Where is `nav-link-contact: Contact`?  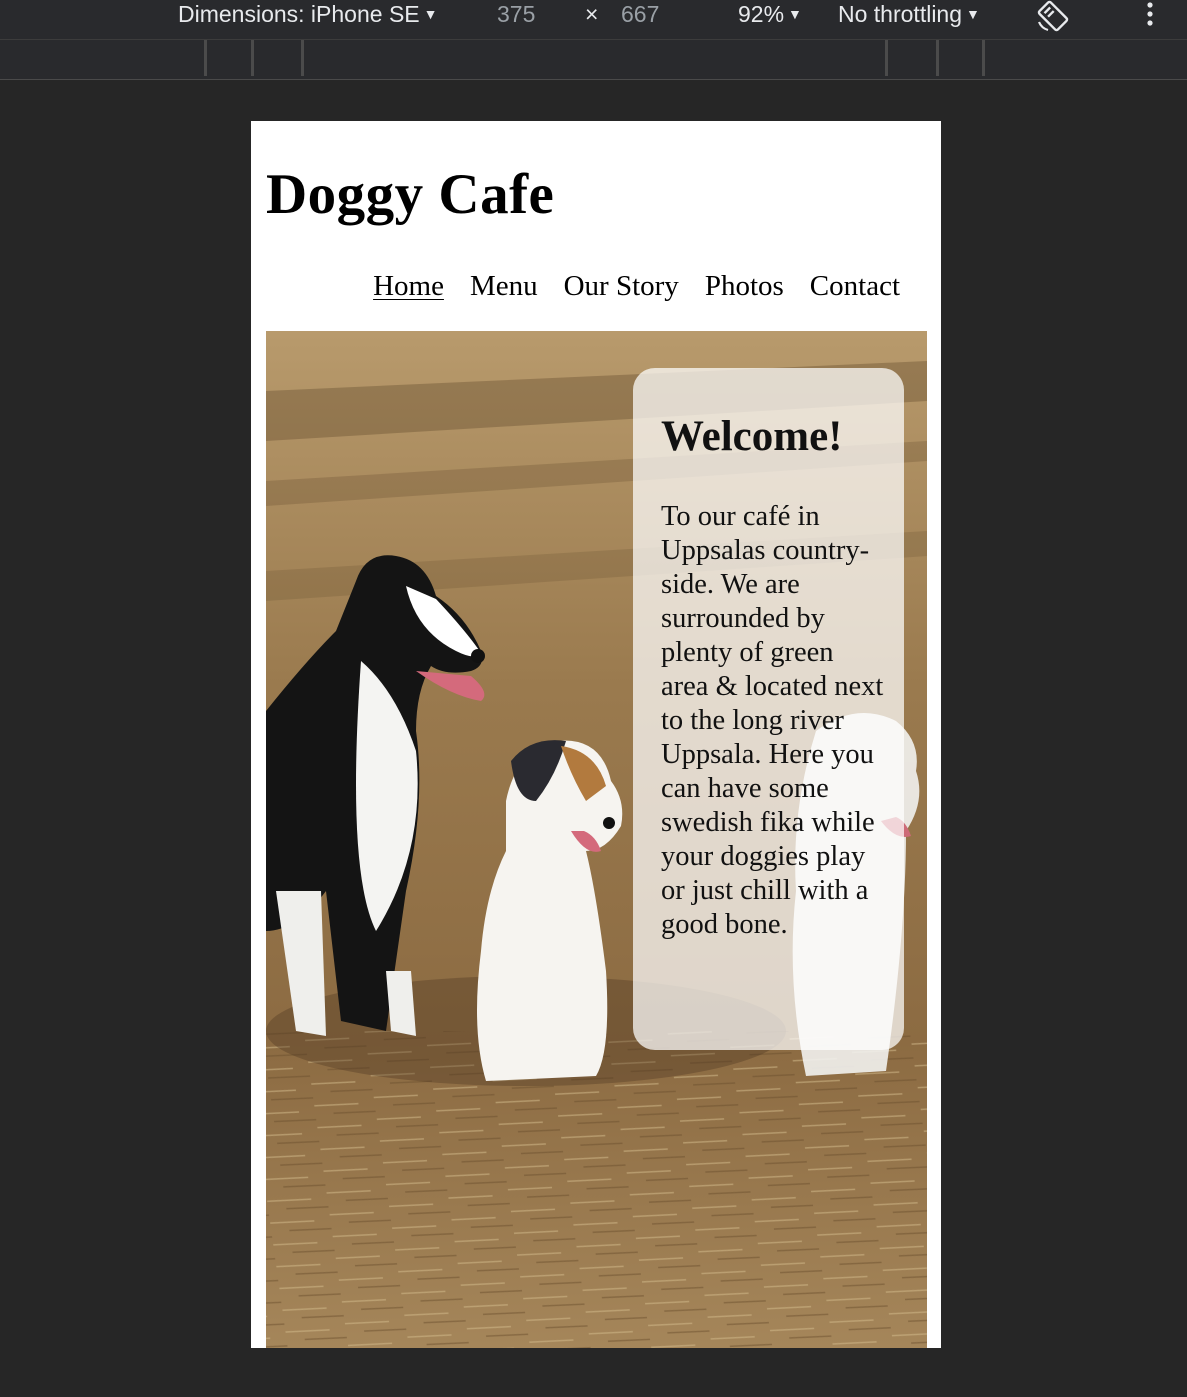 nav-link-contact: Contact is located at coordinates (855, 286).